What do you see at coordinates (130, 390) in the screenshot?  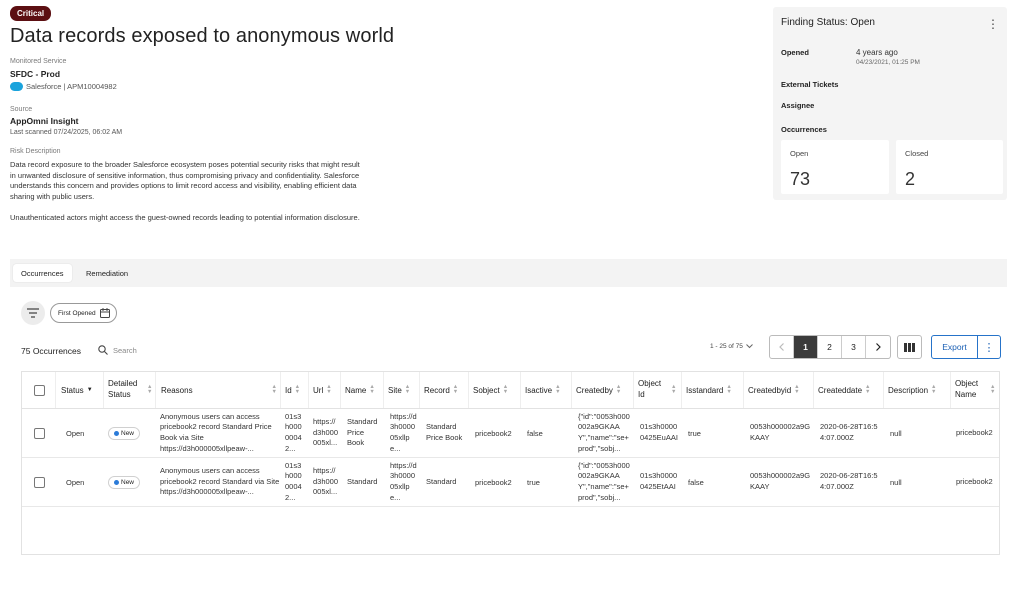 I see `col-detailed-status: Detailed Status ▲ ▼` at bounding box center [130, 390].